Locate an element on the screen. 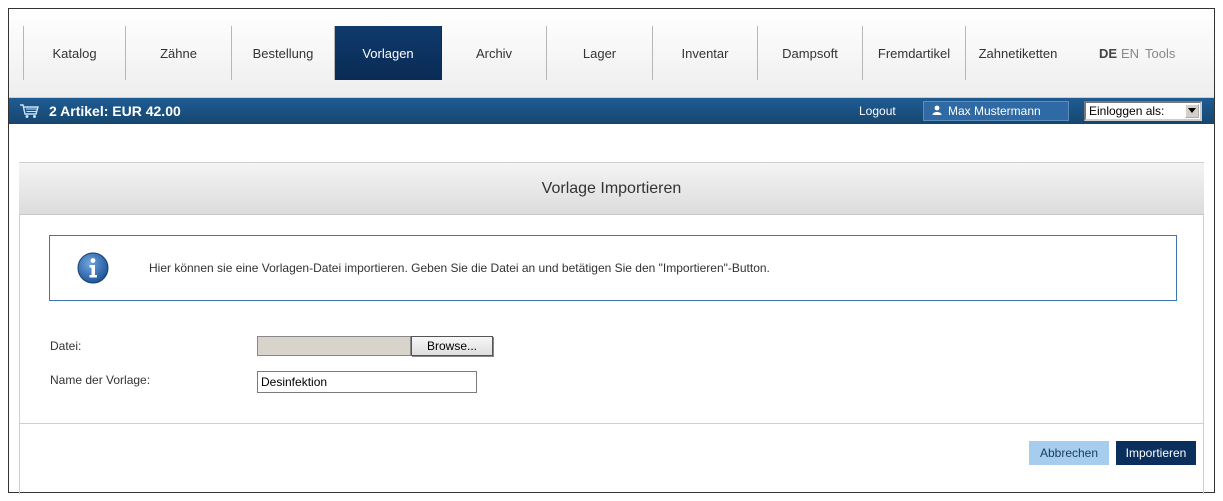 This screenshot has height=501, width=1223. nav-item-katalog: Katalog is located at coordinates (74, 53).